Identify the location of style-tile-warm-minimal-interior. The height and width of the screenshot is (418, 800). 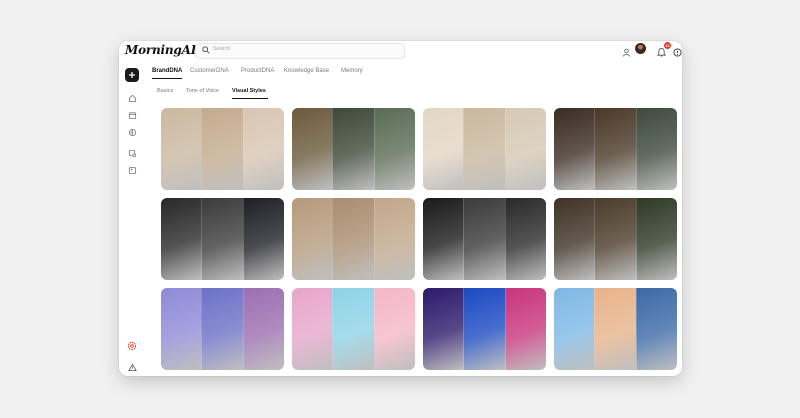
(222, 149).